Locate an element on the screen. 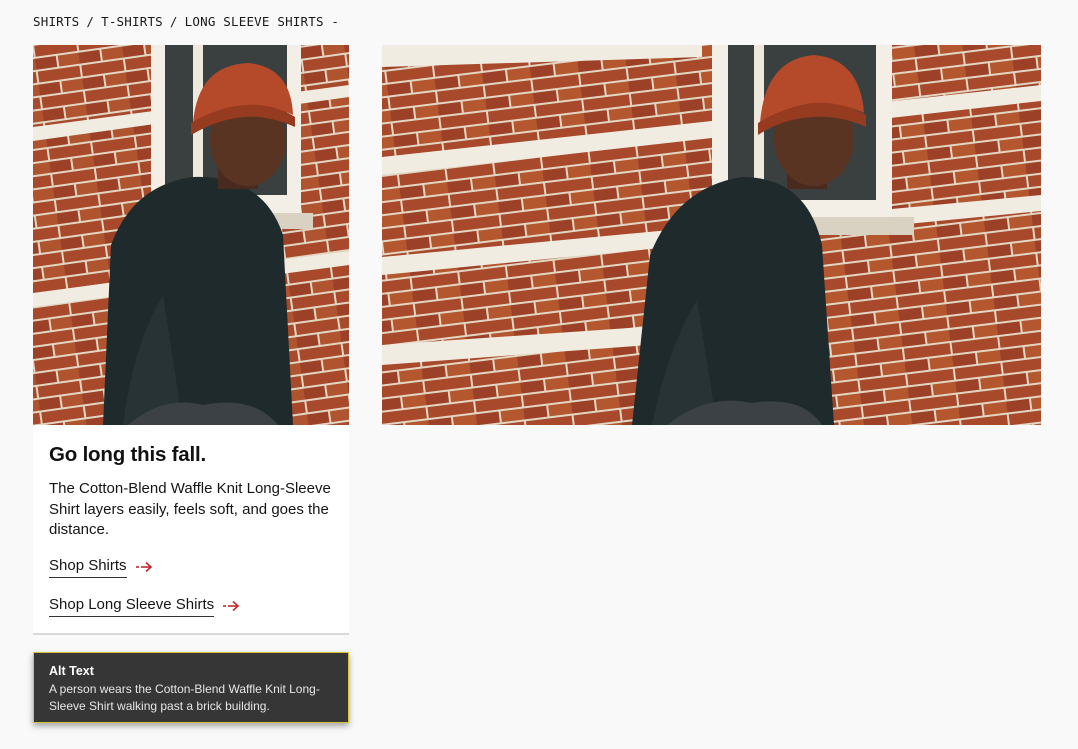 This screenshot has width=1078, height=749. shop-shirts-link: Shop Shirts is located at coordinates (101, 567).